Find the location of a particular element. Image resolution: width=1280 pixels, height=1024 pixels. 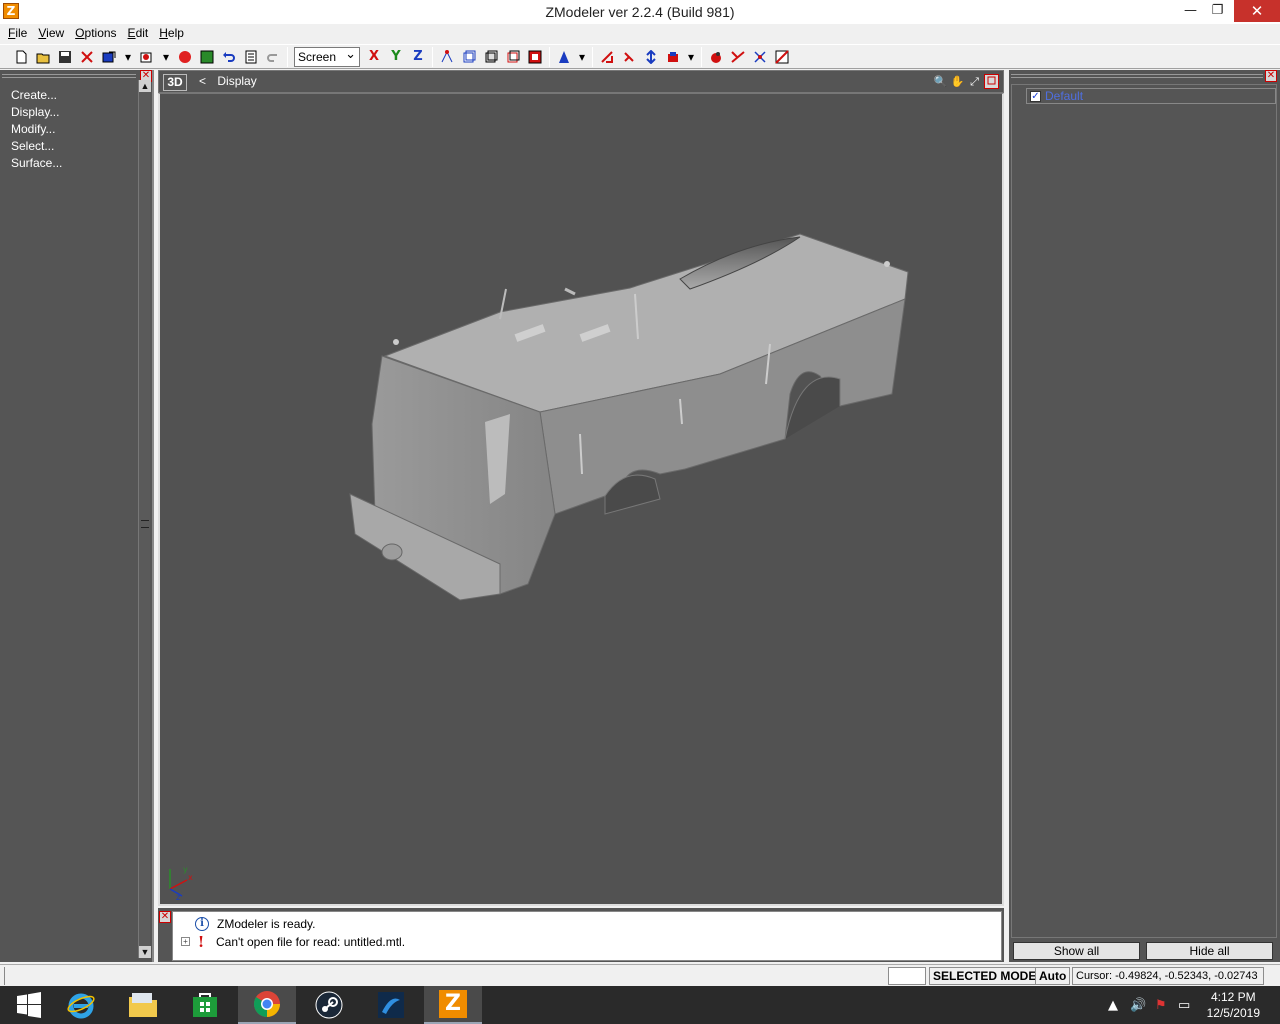

taskbar-blue-app is located at coordinates (391, 1005).